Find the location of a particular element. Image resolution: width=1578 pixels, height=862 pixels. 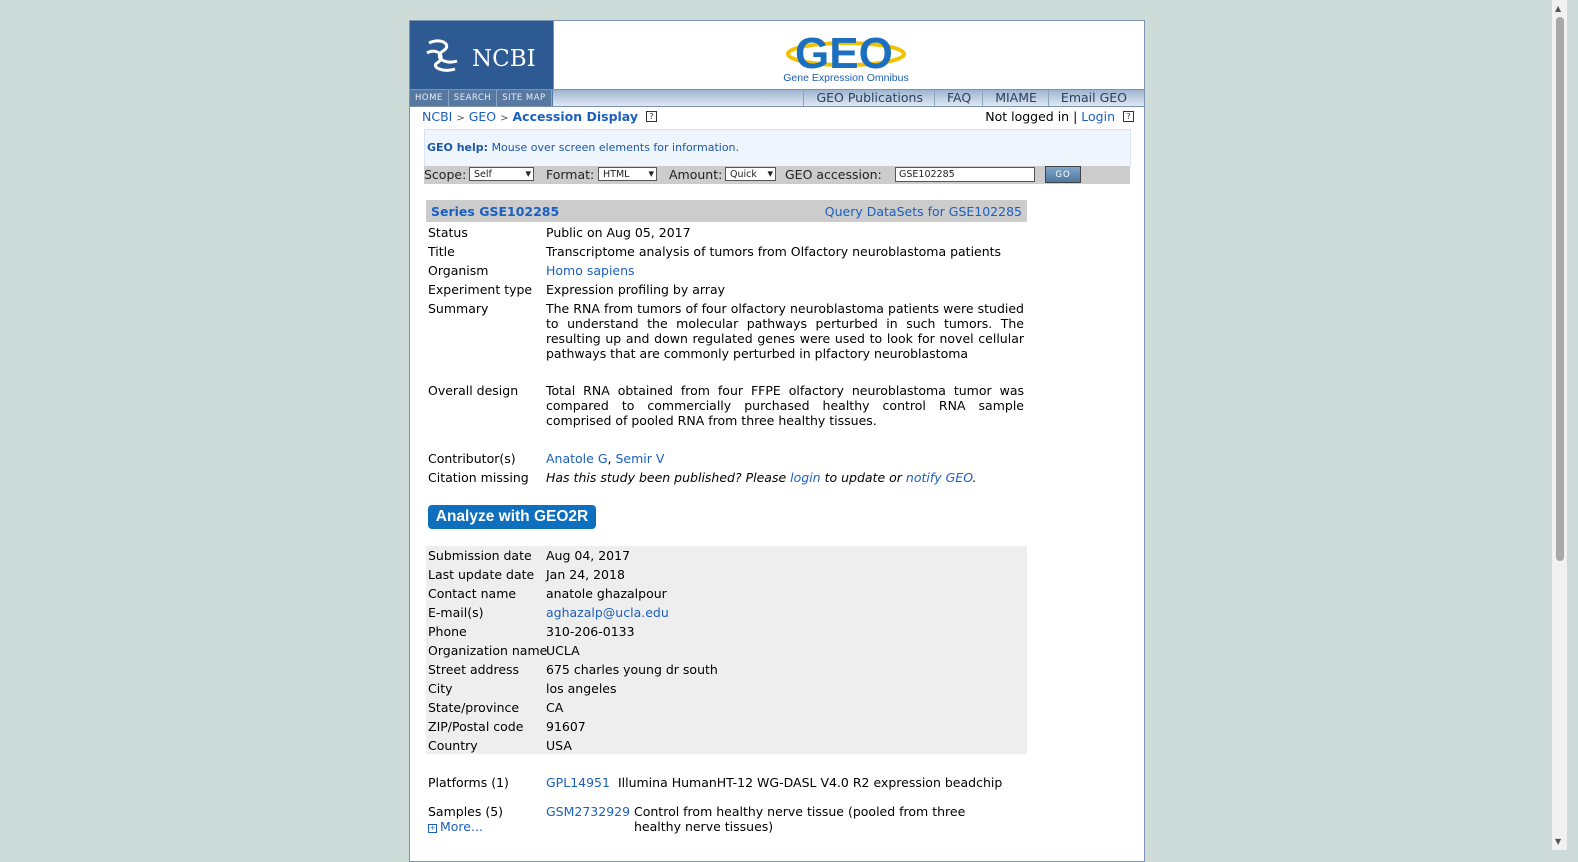

format-select: HTML is located at coordinates (627, 174).